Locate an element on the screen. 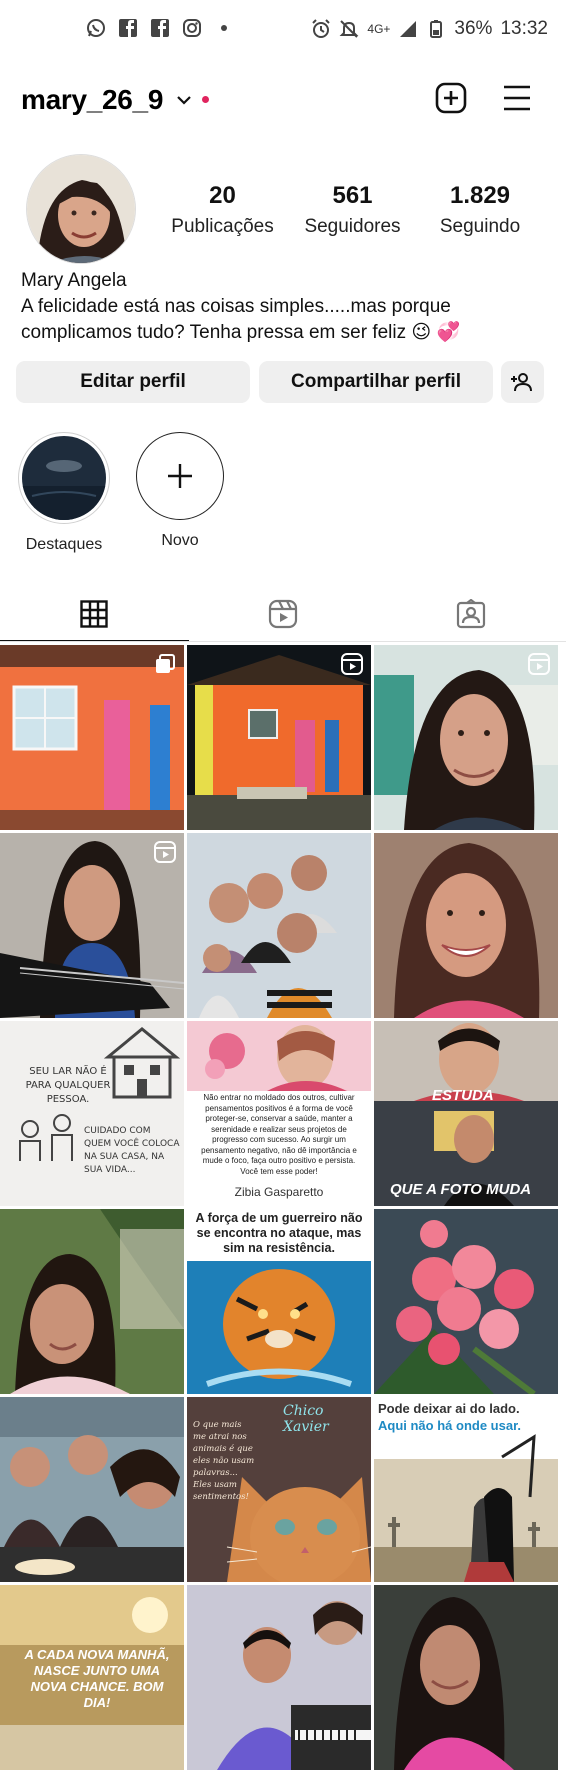 This screenshot has width=566, height=1775. profile-tabs is located at coordinates (283, 614).